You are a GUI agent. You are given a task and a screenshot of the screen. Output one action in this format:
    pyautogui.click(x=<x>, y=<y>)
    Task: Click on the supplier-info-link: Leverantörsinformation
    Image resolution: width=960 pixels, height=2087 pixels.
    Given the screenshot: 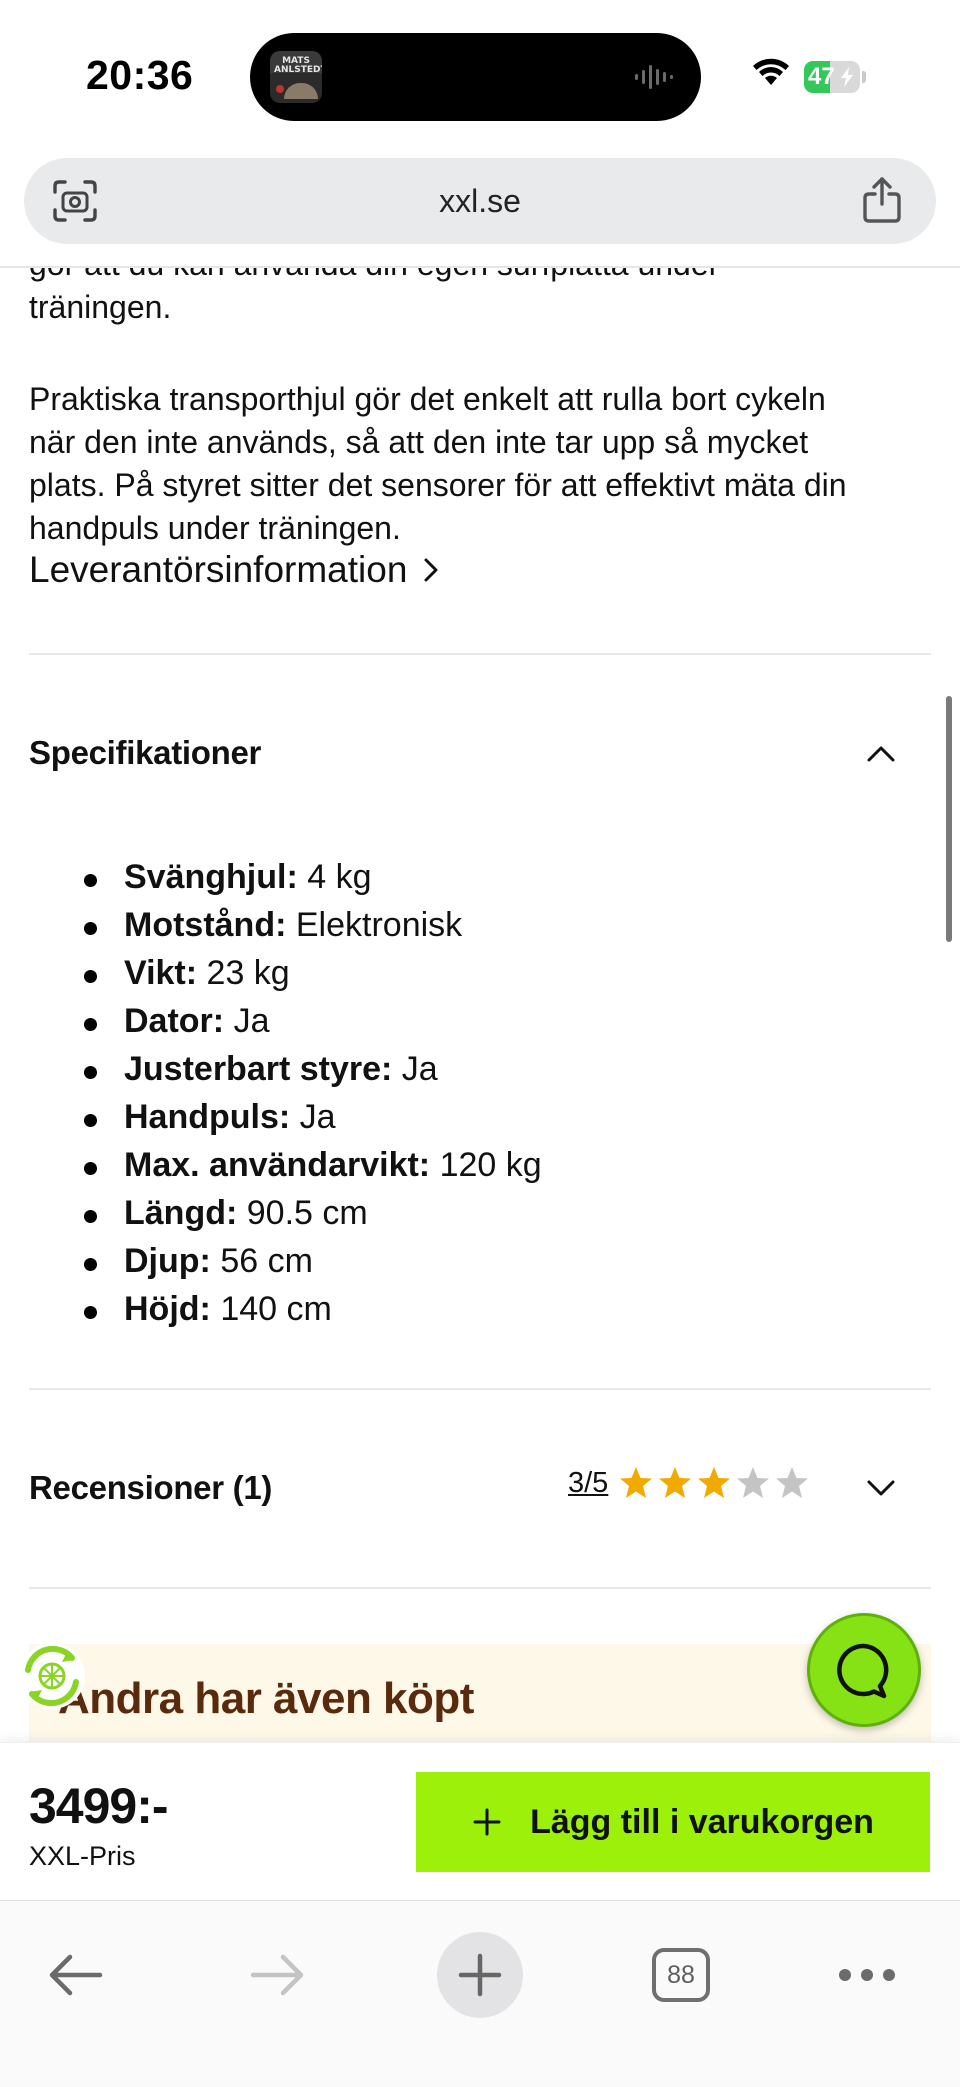 What is the action you would take?
    pyautogui.click(x=235, y=570)
    